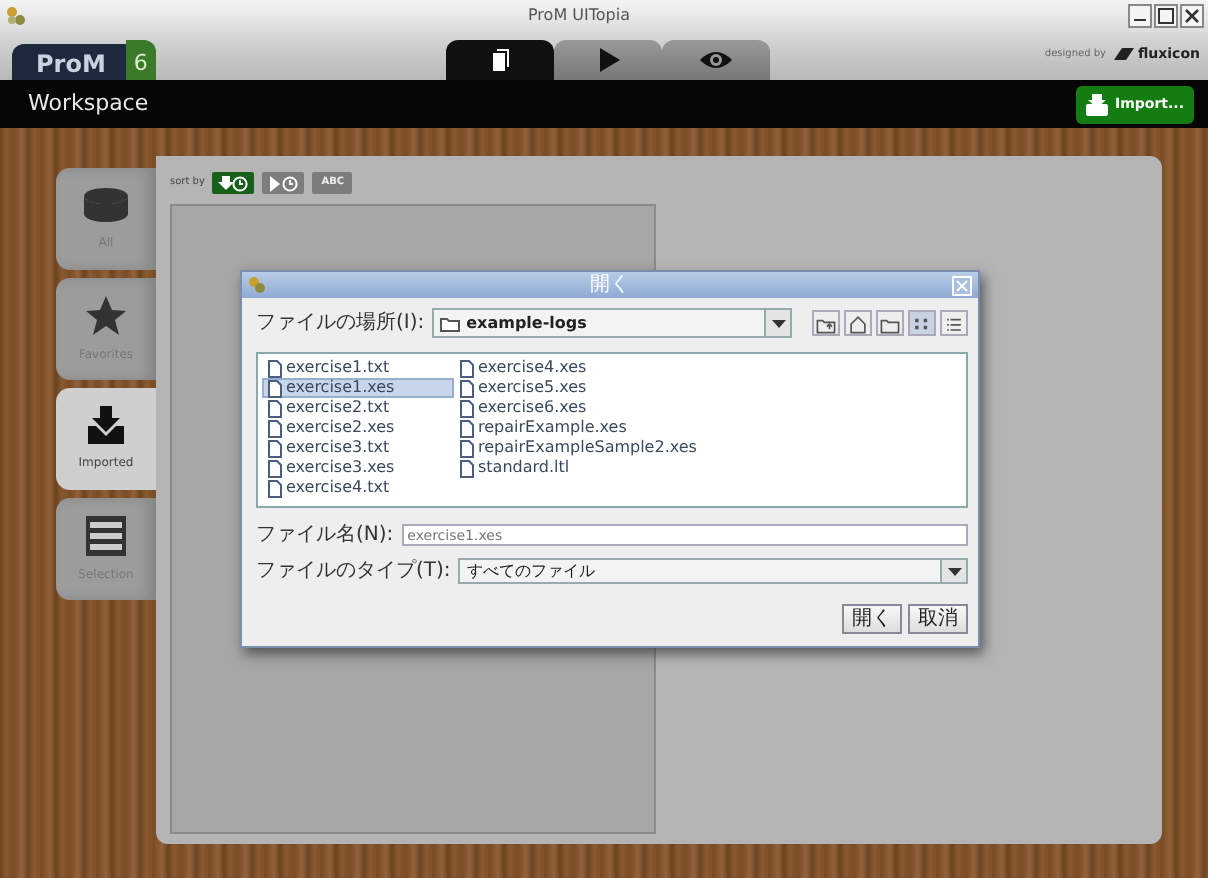 This screenshot has width=1208, height=878. What do you see at coordinates (358, 368) in the screenshot?
I see `file-item: exercise1.txt` at bounding box center [358, 368].